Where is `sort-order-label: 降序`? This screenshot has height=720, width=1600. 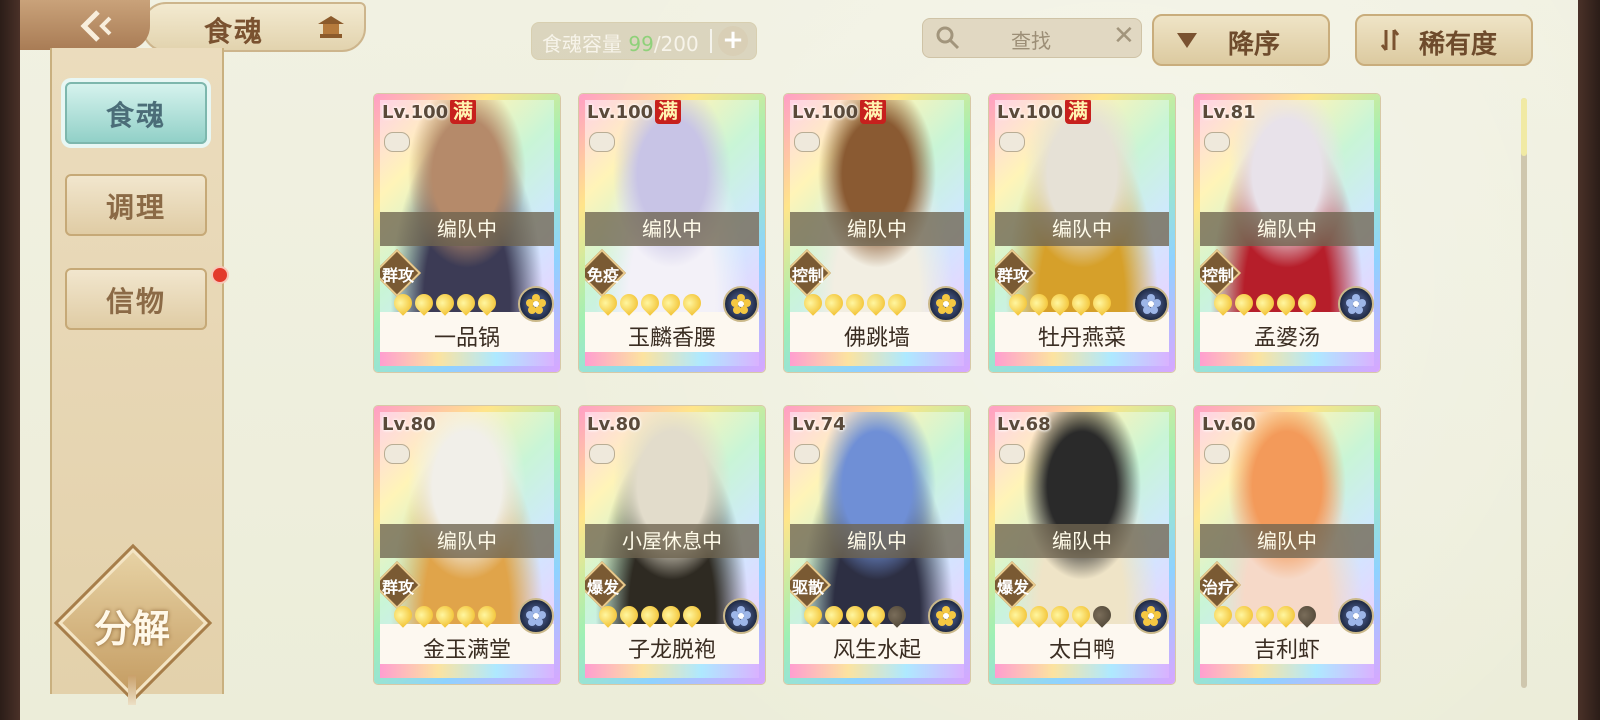
sort-order-label: 降序 is located at coordinates (1254, 45).